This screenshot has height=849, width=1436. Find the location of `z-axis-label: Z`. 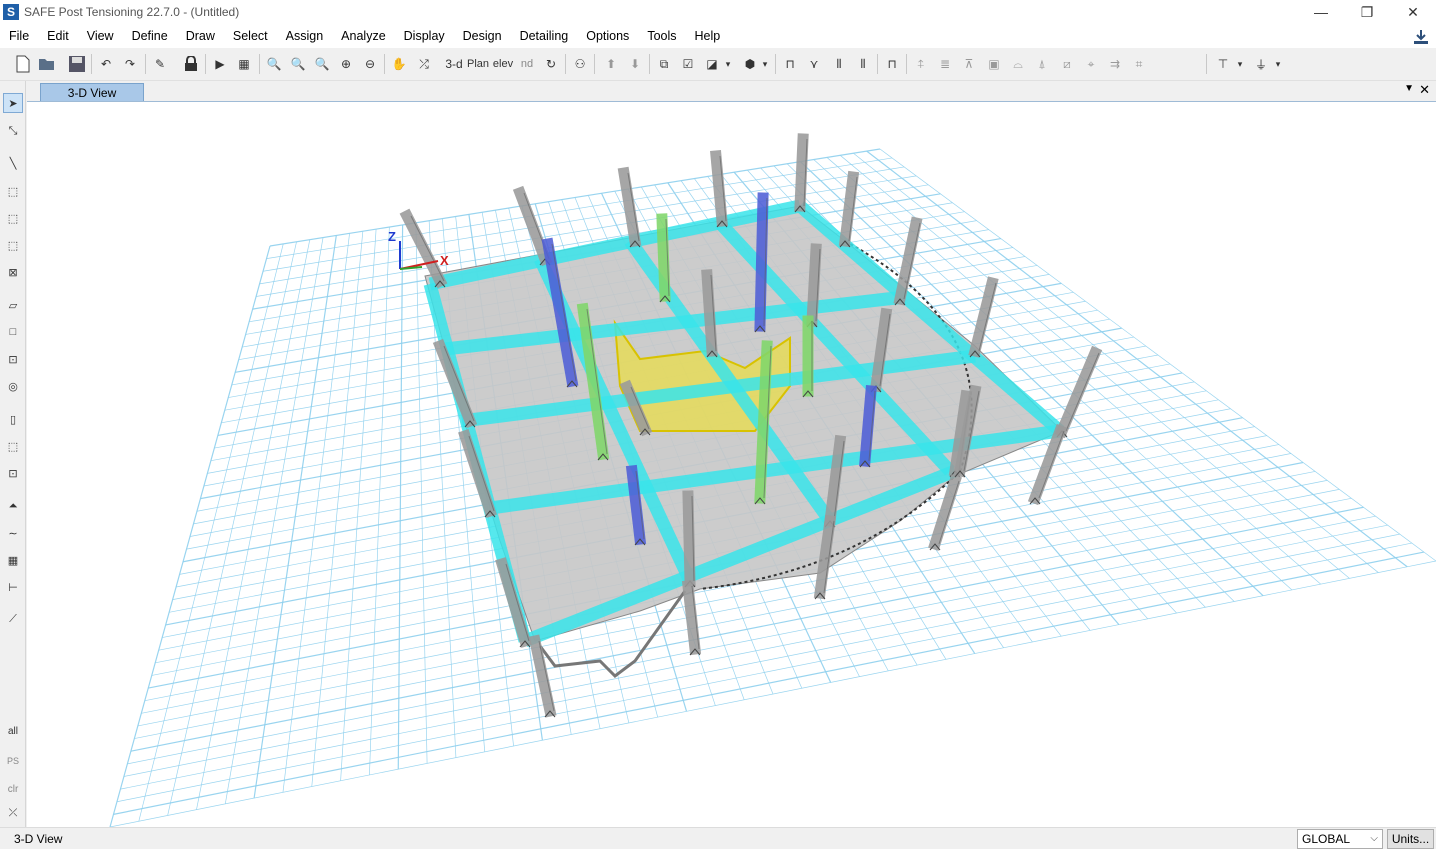

z-axis-label: Z is located at coordinates (392, 236).